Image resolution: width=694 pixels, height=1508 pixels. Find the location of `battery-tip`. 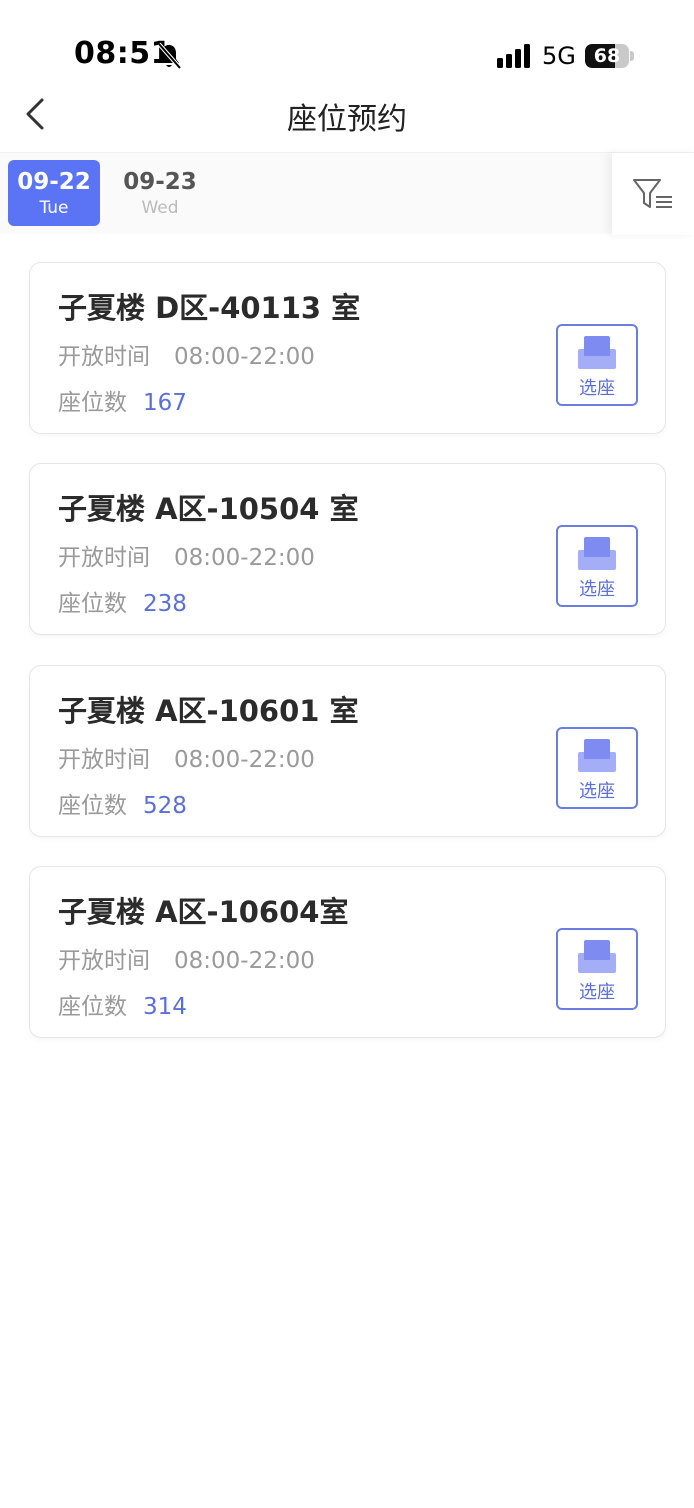

battery-tip is located at coordinates (632, 56).